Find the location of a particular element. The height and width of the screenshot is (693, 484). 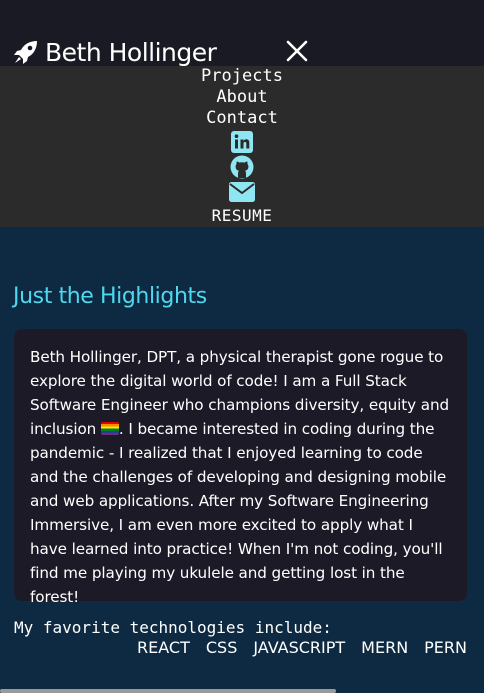

tech-item-javascript: JAVASCRIPT is located at coordinates (299, 647).